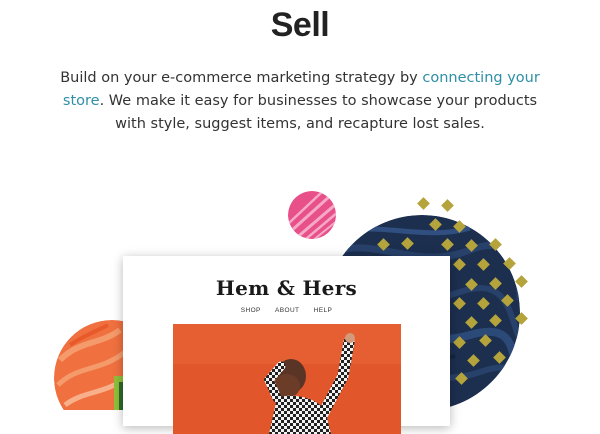 The image size is (600, 434). I want to click on store-hero-image, so click(287, 379).